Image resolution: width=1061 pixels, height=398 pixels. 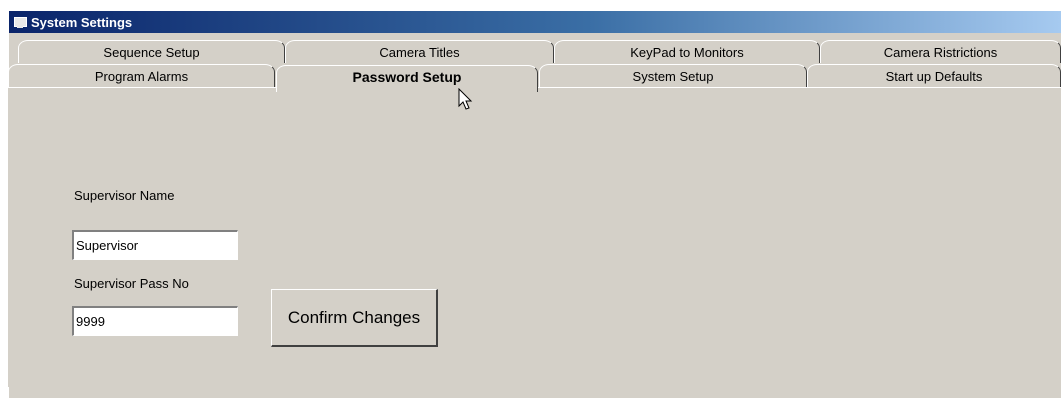 I want to click on tab-label: KeyPad to Monitors, so click(x=687, y=52).